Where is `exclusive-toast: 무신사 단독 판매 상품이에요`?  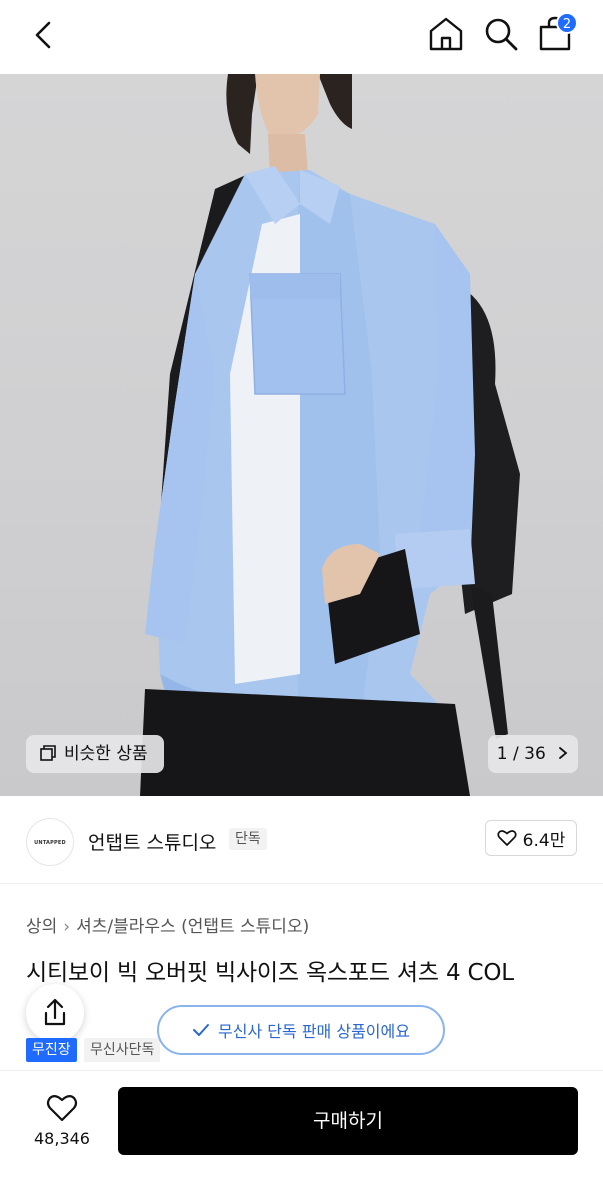 exclusive-toast: 무신사 단독 판매 상품이에요 is located at coordinates (301, 1030).